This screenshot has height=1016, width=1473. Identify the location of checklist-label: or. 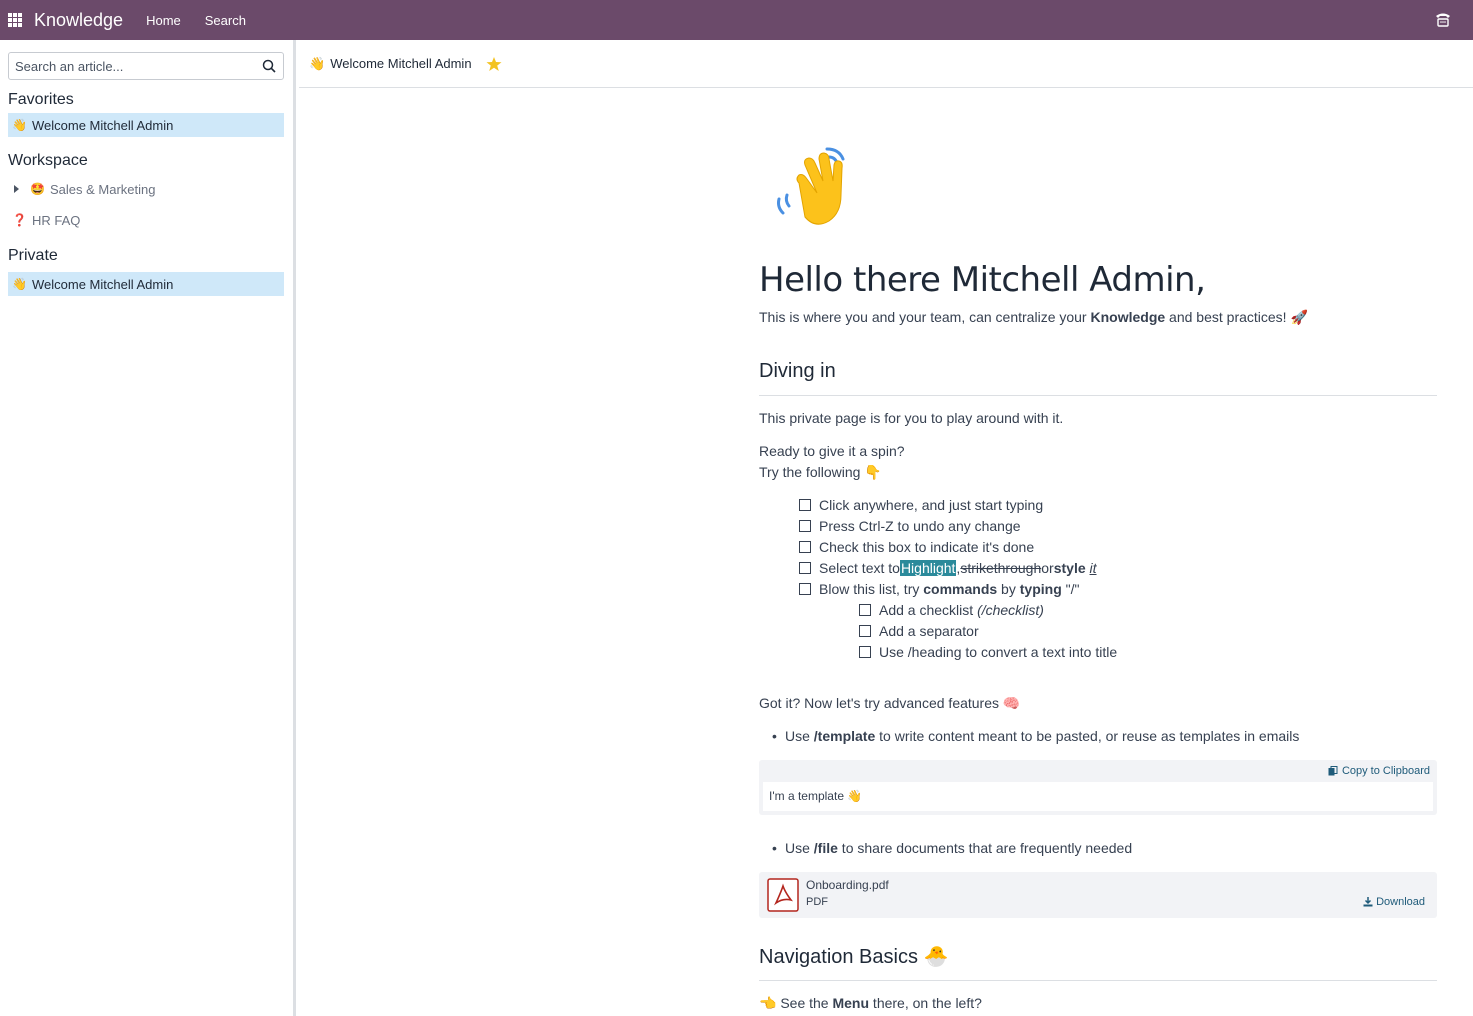
(1047, 568).